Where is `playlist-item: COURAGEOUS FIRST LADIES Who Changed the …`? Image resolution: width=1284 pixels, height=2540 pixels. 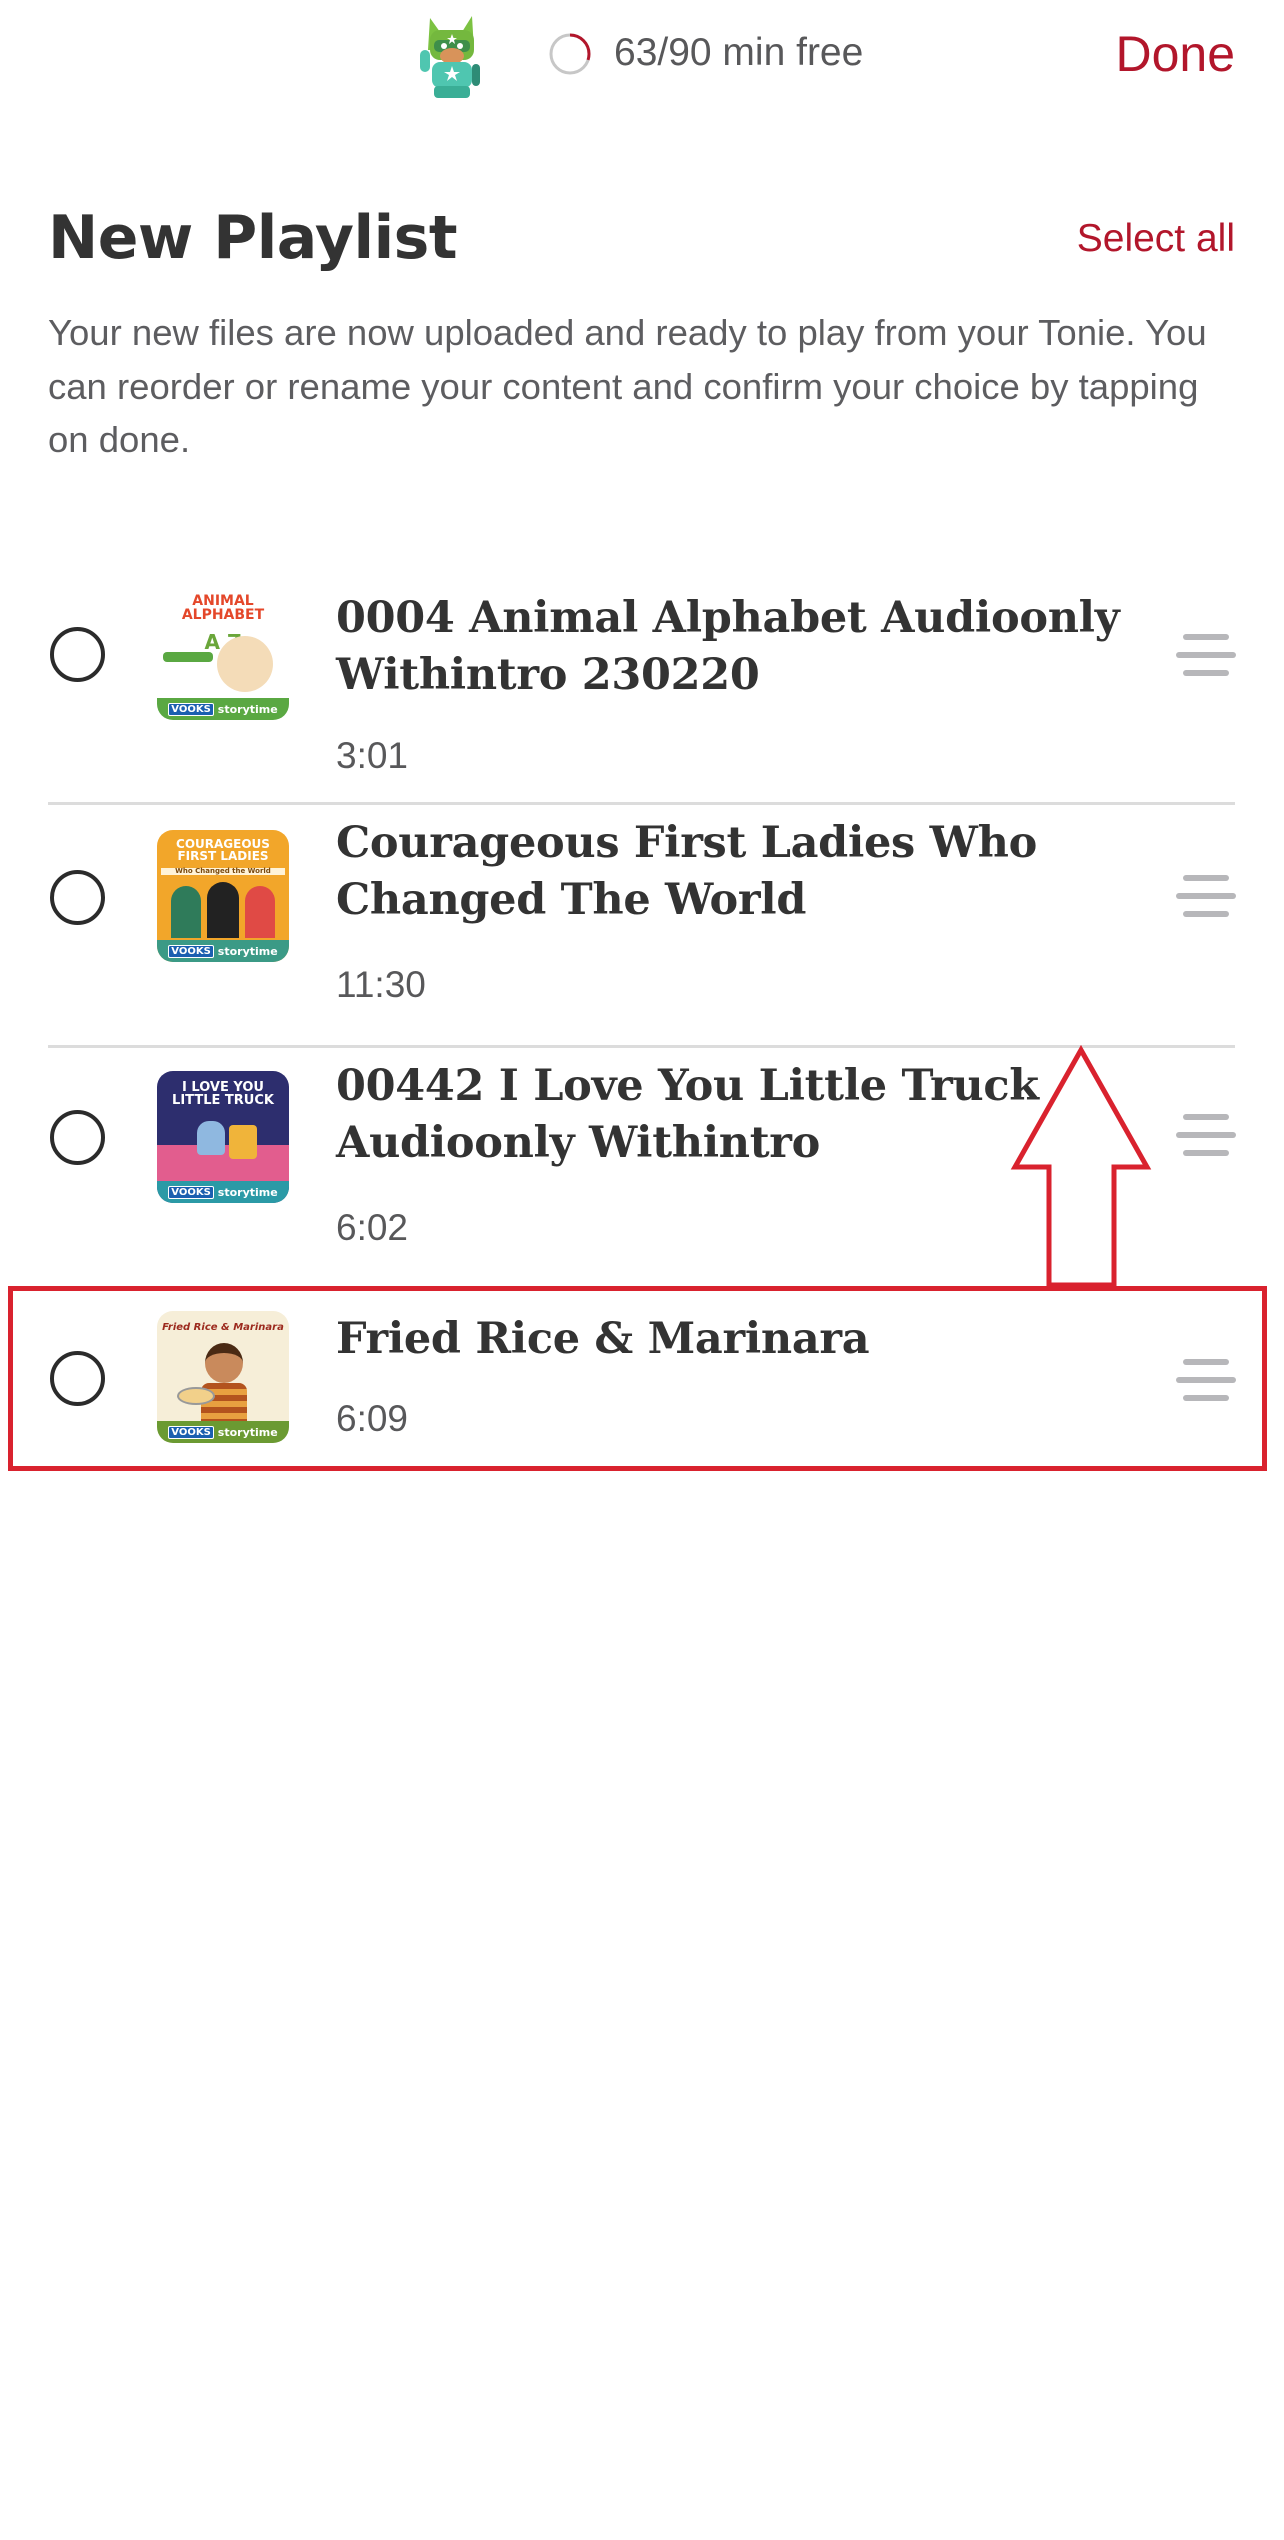 playlist-item: COURAGEOUS FIRST LADIES Who Changed the … is located at coordinates (642, 925).